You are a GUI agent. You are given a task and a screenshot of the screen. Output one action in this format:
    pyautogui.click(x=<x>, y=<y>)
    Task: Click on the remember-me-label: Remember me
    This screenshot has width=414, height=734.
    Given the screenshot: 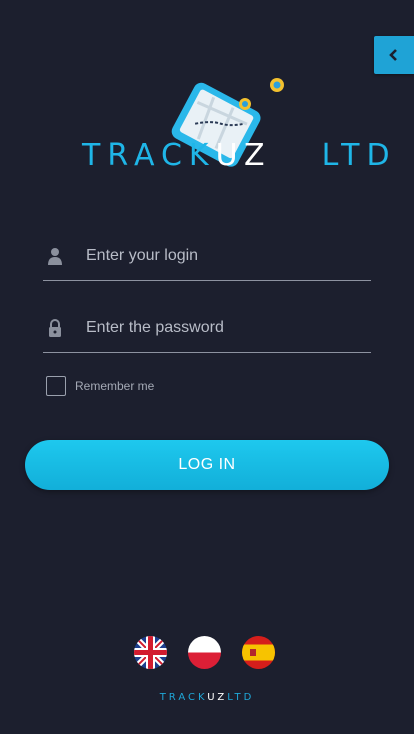 What is the action you would take?
    pyautogui.click(x=115, y=386)
    